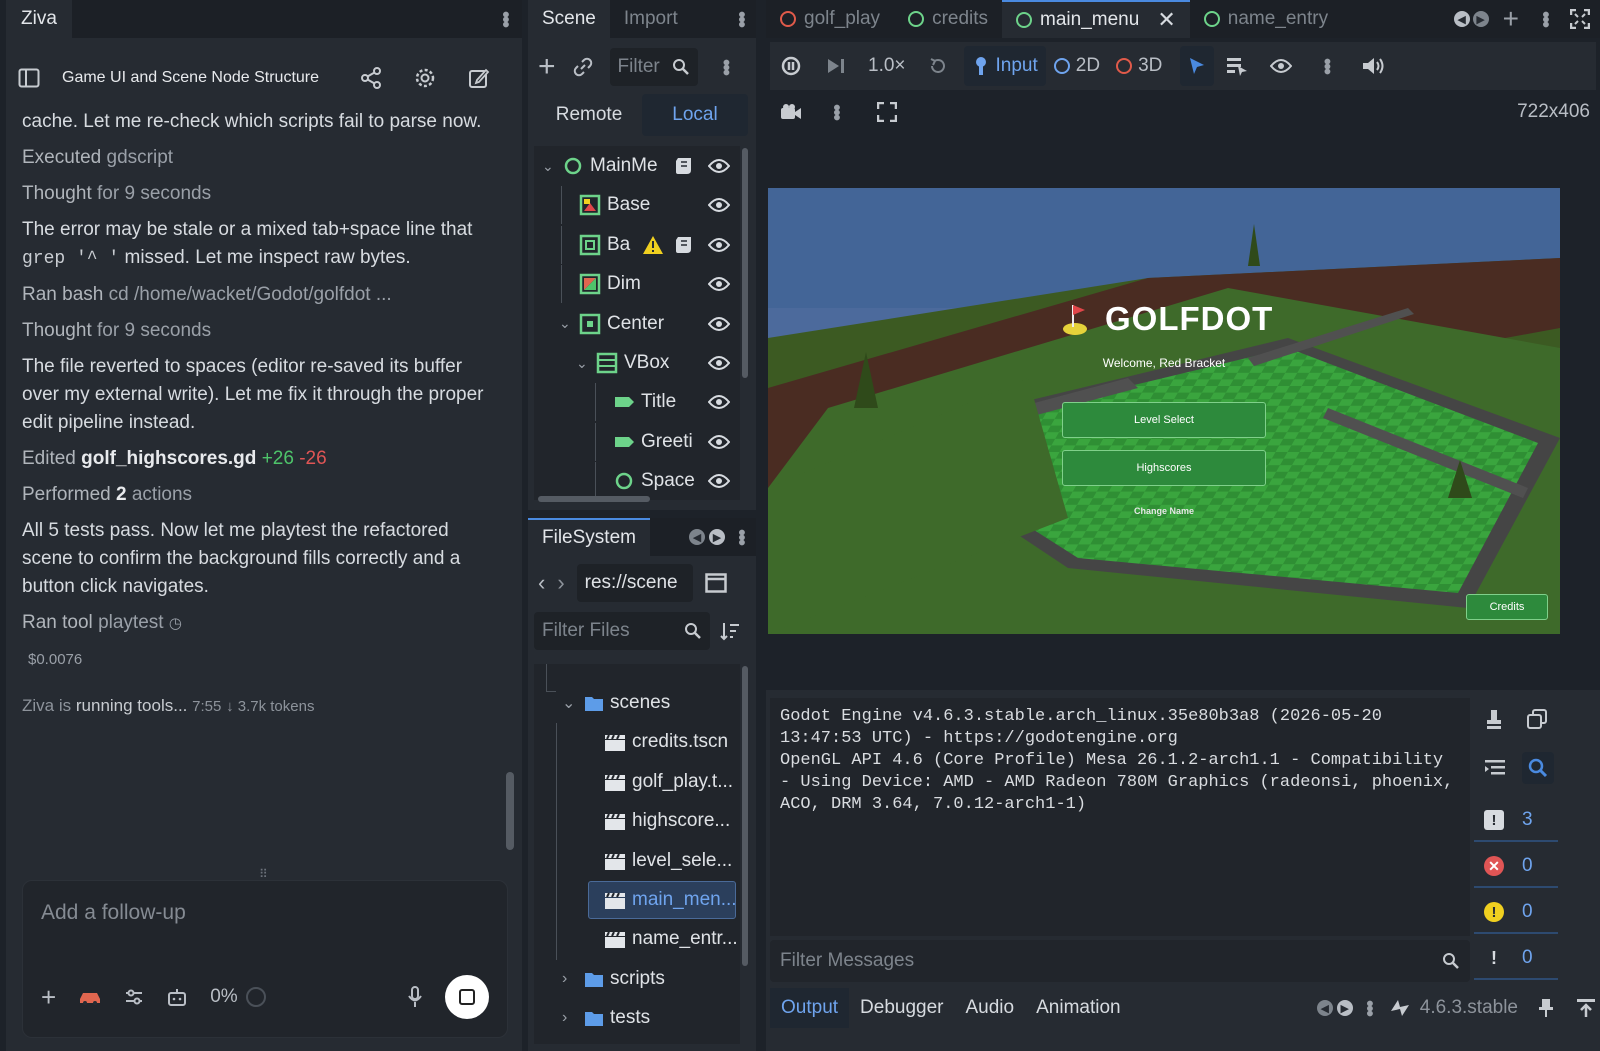  I want to click on scene-tab: golf_play, so click(830, 19).